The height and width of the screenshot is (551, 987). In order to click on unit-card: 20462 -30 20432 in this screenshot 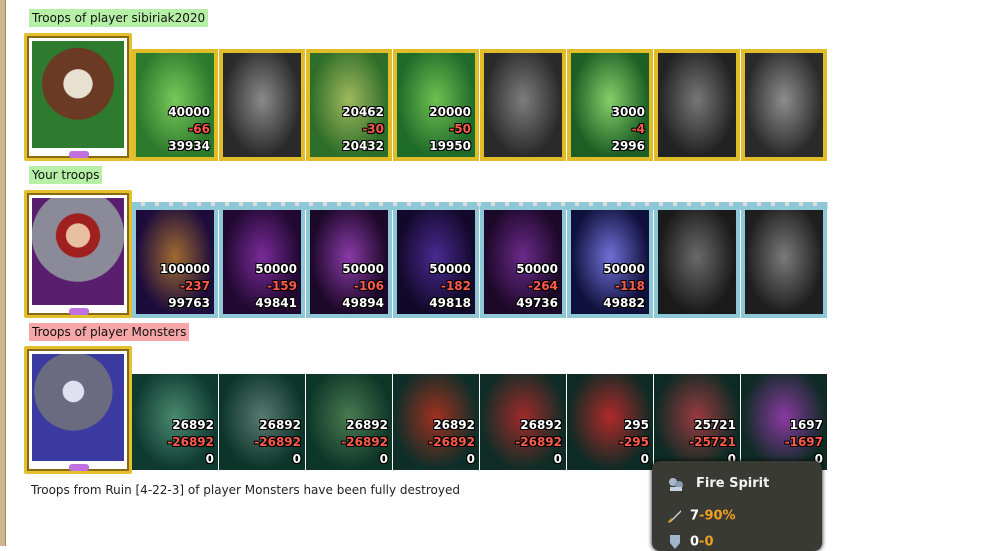, I will do `click(349, 105)`.